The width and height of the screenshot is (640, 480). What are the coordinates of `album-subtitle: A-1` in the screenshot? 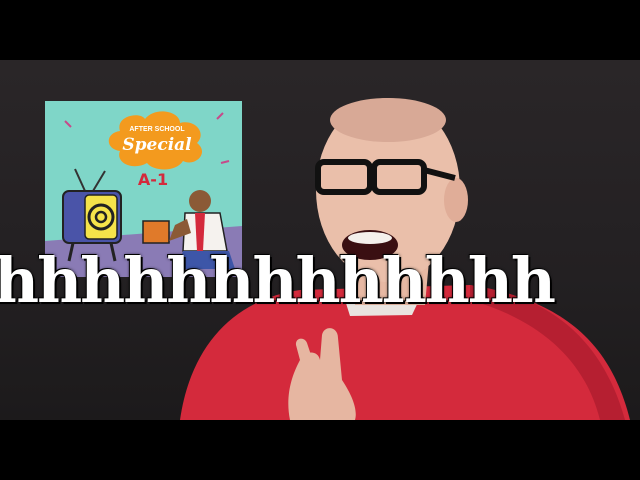 It's located at (153, 179).